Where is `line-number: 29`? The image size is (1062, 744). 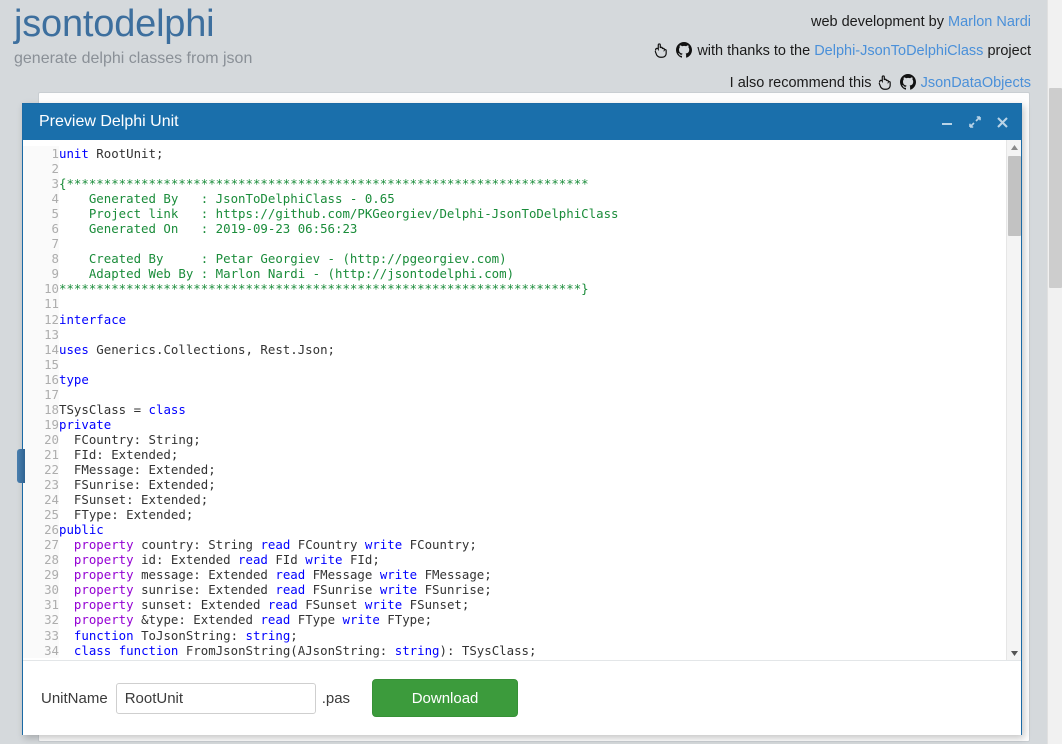
line-number: 29 is located at coordinates (41, 575).